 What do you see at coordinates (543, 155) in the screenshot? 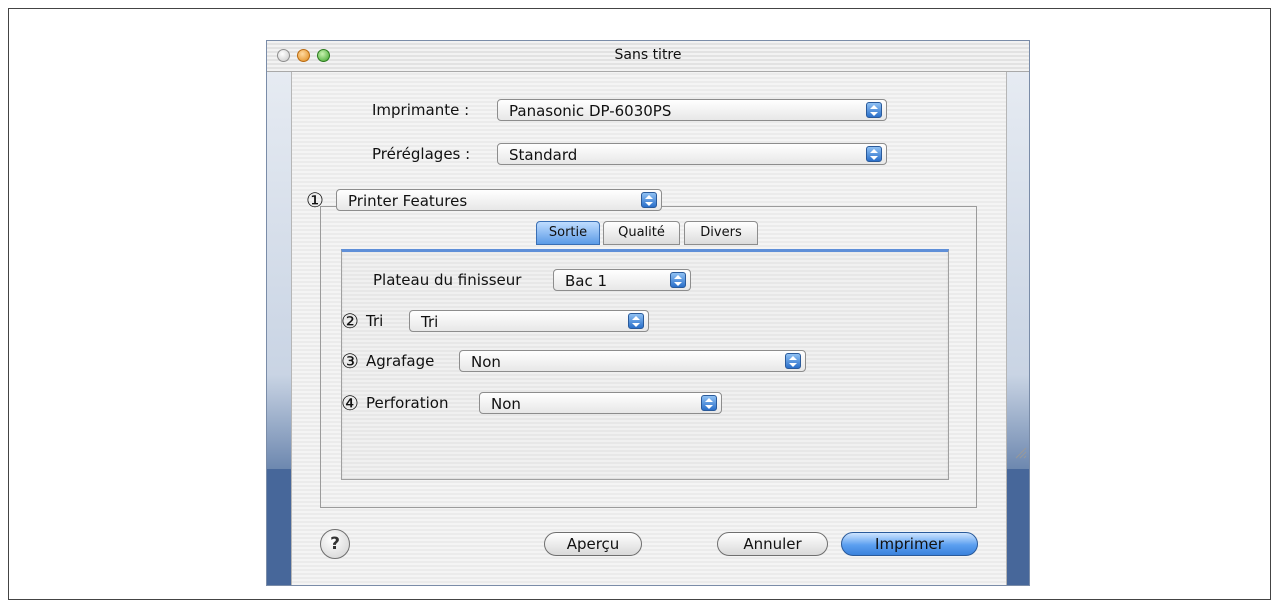
I see `presets-value: Standard` at bounding box center [543, 155].